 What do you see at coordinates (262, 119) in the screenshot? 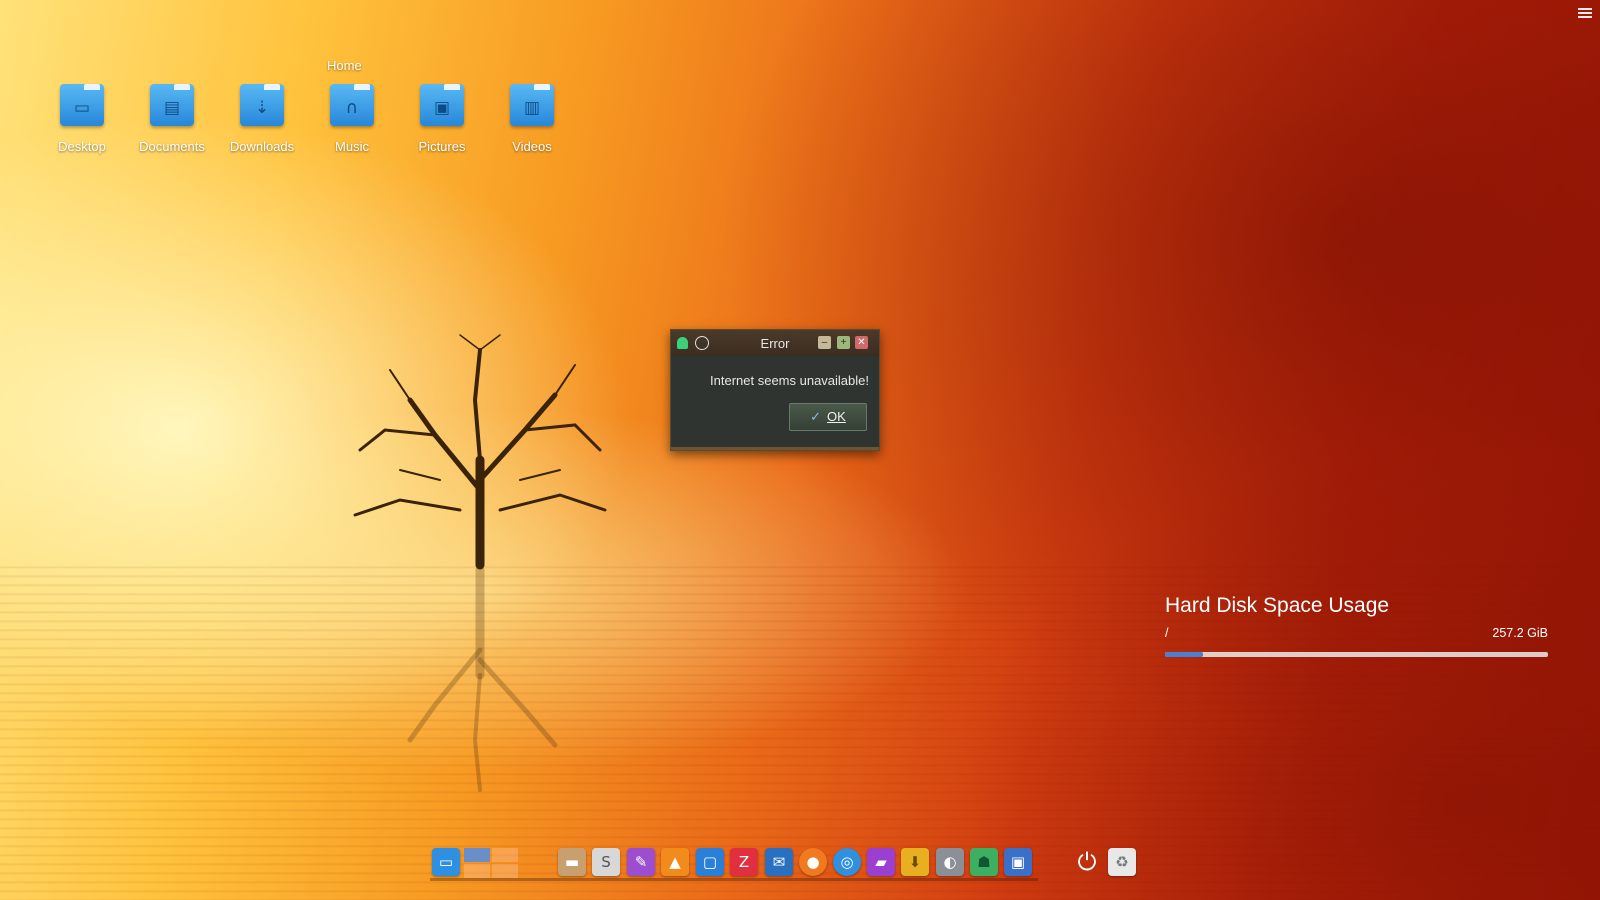
I see `desktop-icon-downloads: ⇣ Downloads` at bounding box center [262, 119].